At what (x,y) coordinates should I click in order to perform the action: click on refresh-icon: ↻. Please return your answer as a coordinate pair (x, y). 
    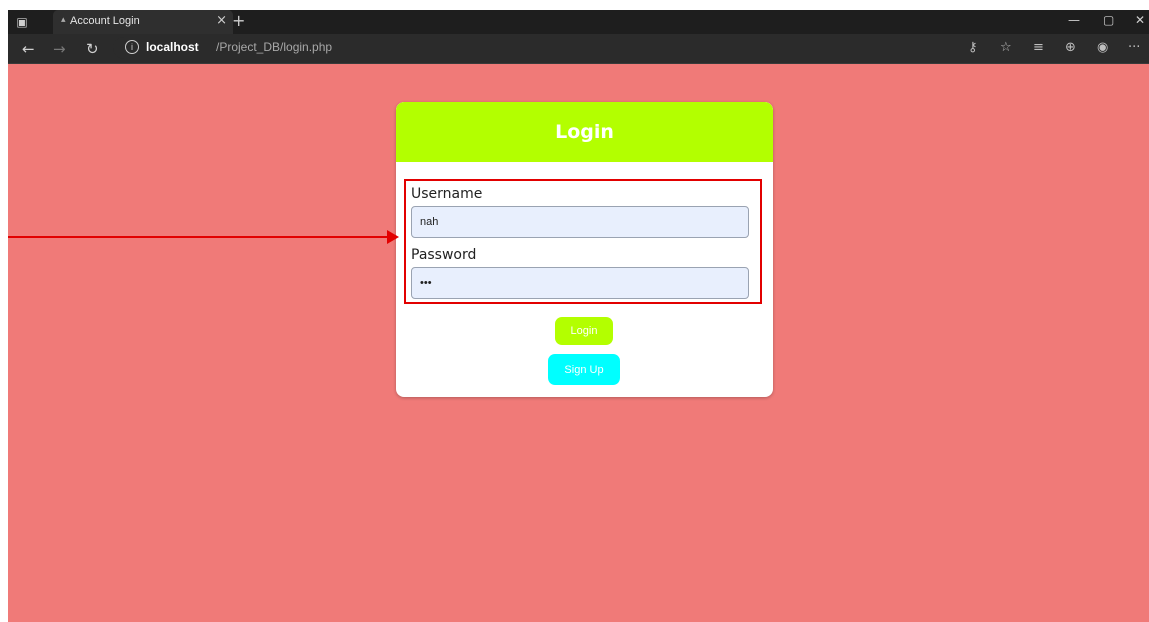
    Looking at the image, I should click on (92, 49).